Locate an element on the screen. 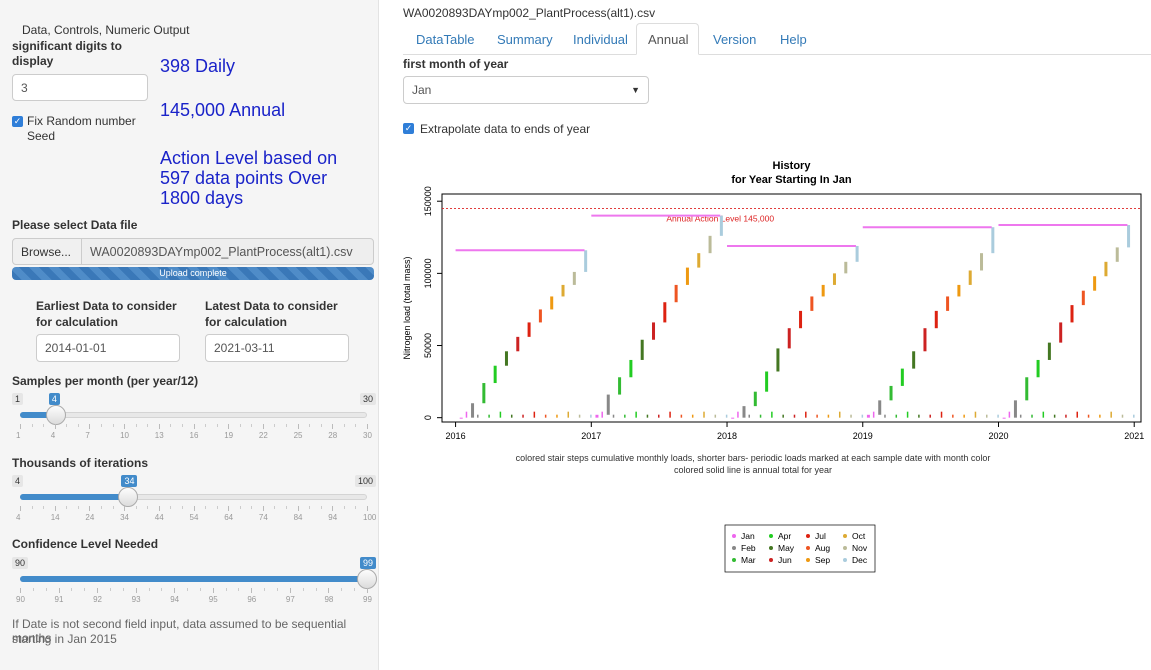  slider-tick-label: 94 is located at coordinates (333, 517).